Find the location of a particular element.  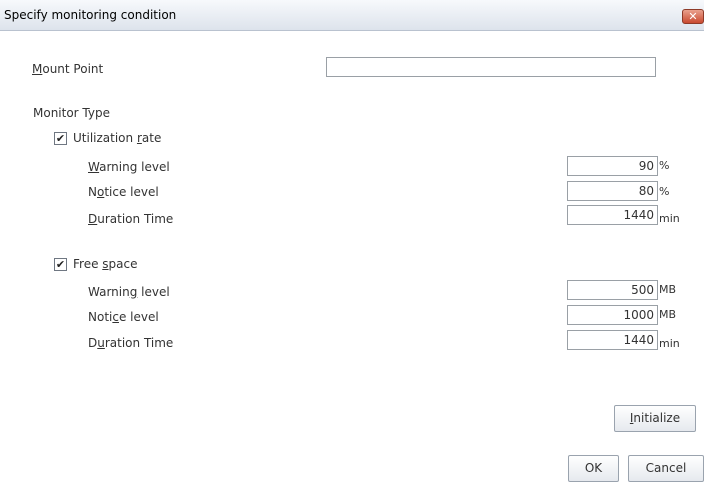

free-space-warning-unit: MB is located at coordinates (668, 289).